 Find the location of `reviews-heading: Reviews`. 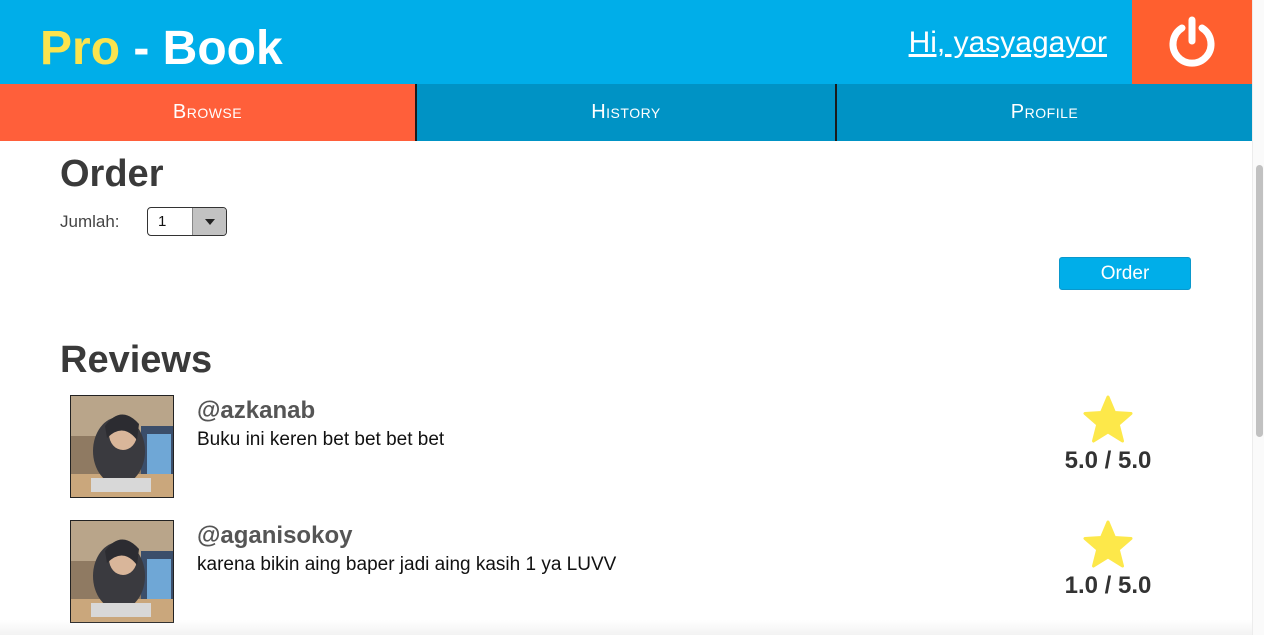

reviews-heading: Reviews is located at coordinates (136, 360).